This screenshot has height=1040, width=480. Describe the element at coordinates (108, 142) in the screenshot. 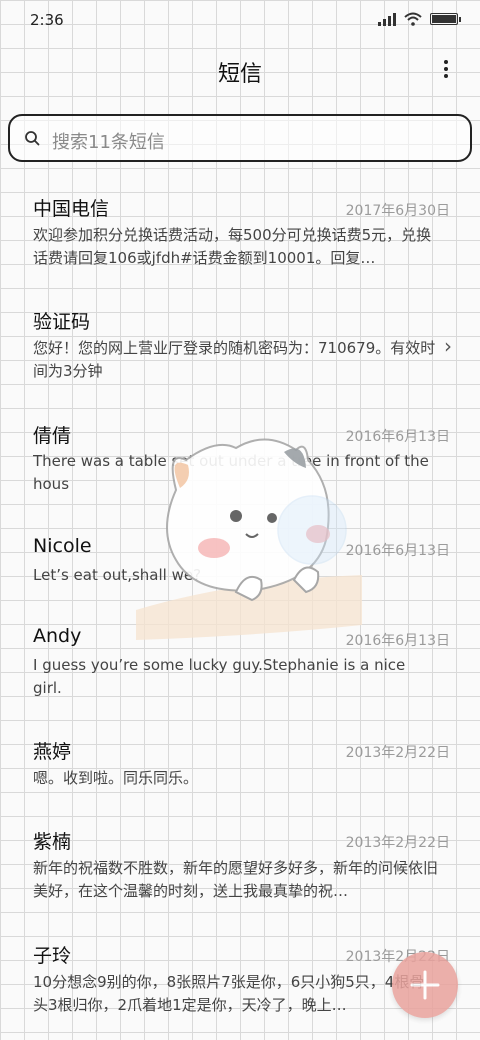

I see `search-placeholder: 搜索11条短信` at that location.